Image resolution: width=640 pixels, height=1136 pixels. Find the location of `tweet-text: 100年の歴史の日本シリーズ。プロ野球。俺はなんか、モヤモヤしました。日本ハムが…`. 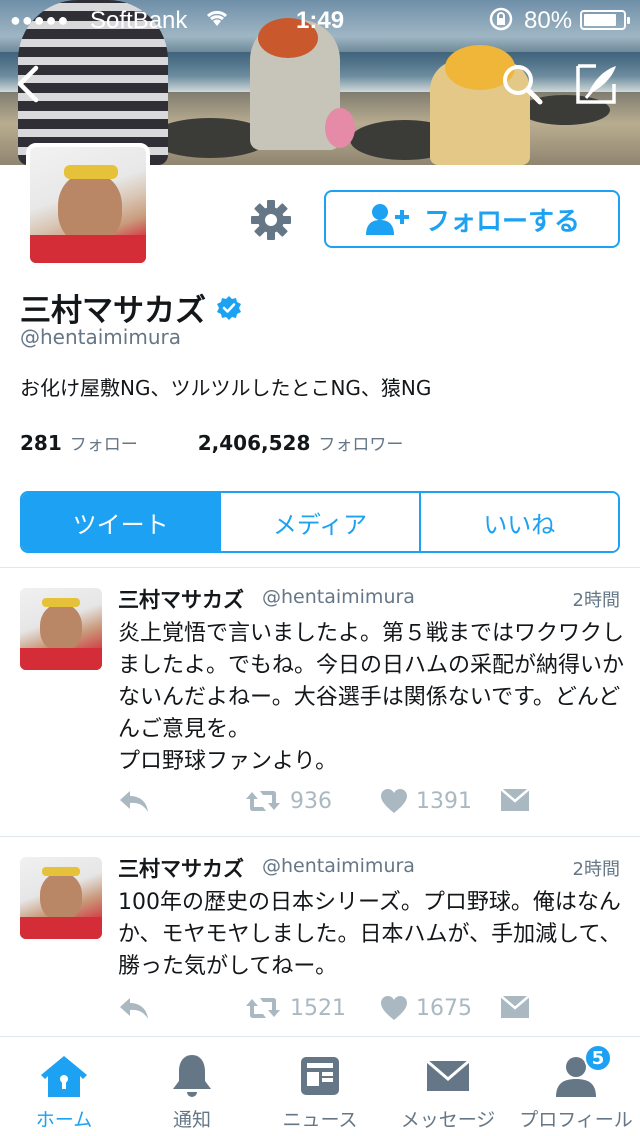

tweet-text: 100年の歴史の日本シリーズ。プロ野球。俺はなんか、モヤモヤしました。日本ハムが… is located at coordinates (370, 934).